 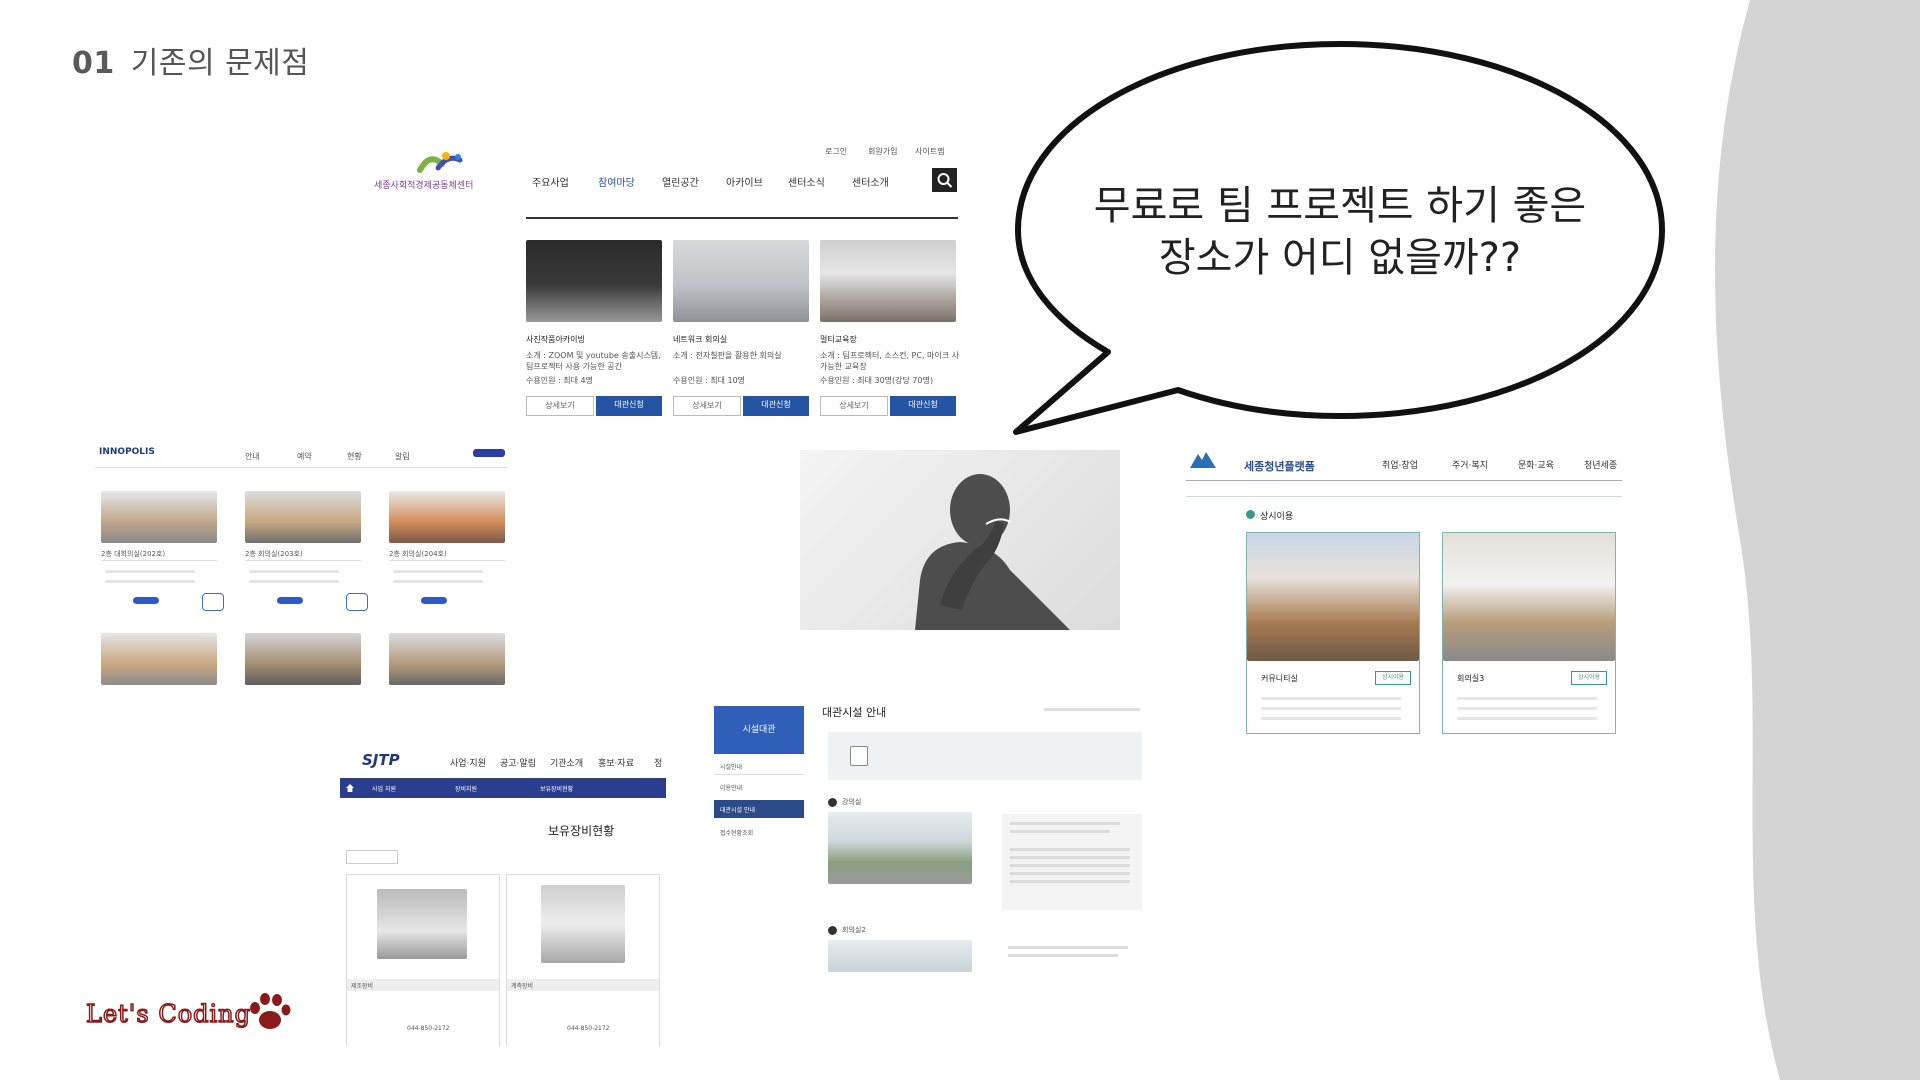 I want to click on nav-item: 문화·교육, so click(x=1536, y=464).